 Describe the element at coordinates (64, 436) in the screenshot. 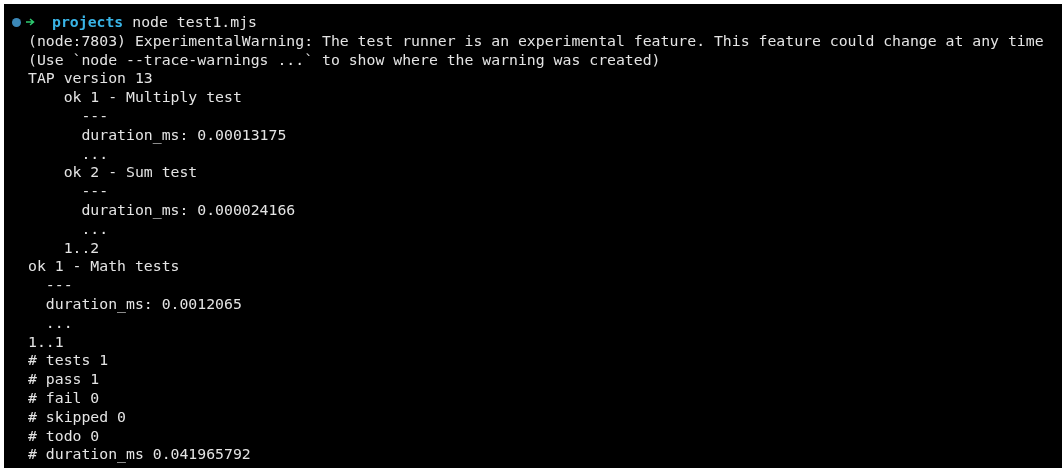

I see `output-line: # todo 0` at that location.